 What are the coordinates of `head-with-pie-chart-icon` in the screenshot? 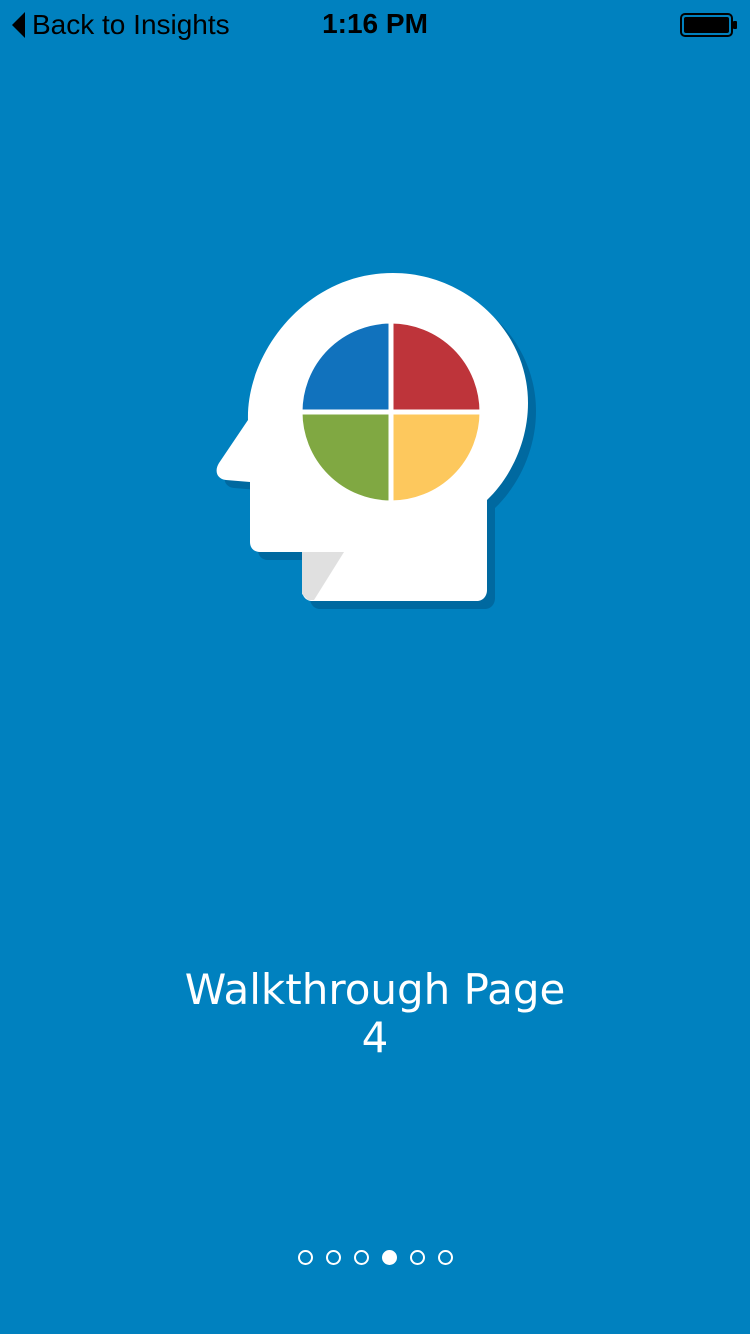 It's located at (376, 441).